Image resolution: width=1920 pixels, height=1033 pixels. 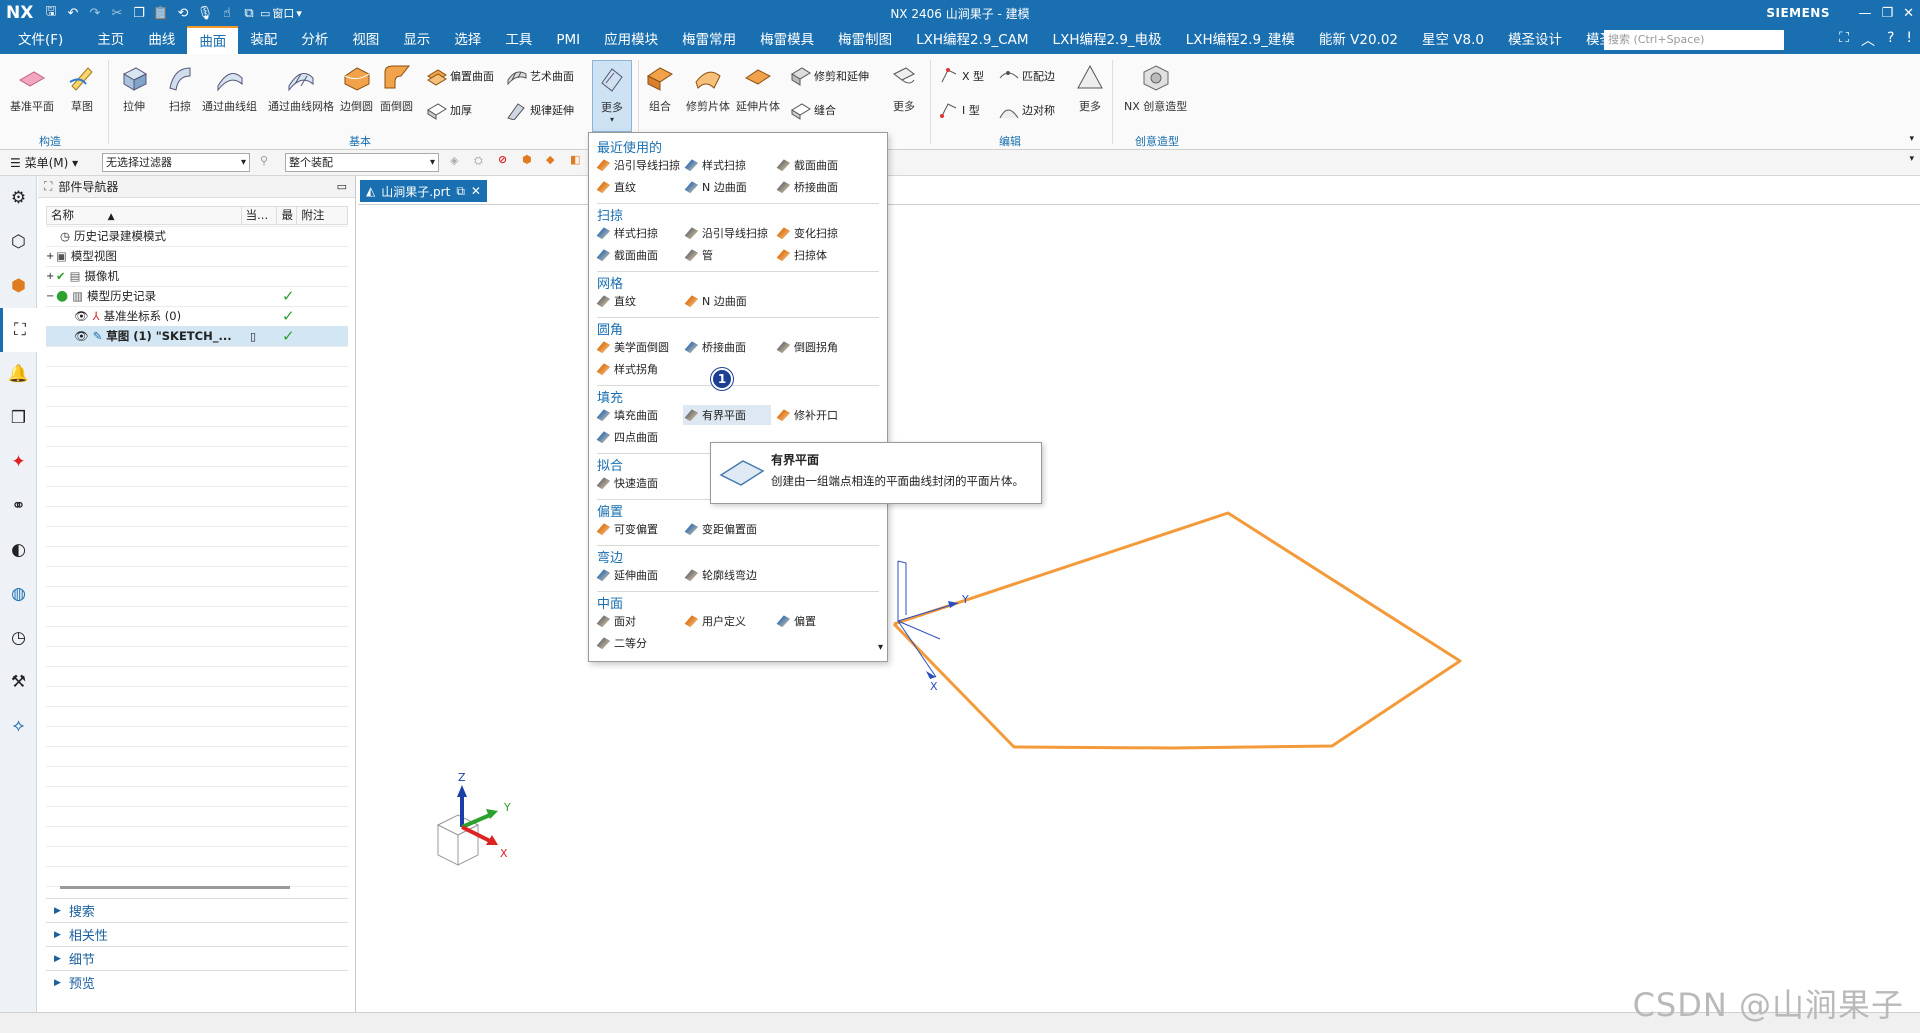 I want to click on assembly-navigator-icon: ⬡, so click(x=18, y=242).